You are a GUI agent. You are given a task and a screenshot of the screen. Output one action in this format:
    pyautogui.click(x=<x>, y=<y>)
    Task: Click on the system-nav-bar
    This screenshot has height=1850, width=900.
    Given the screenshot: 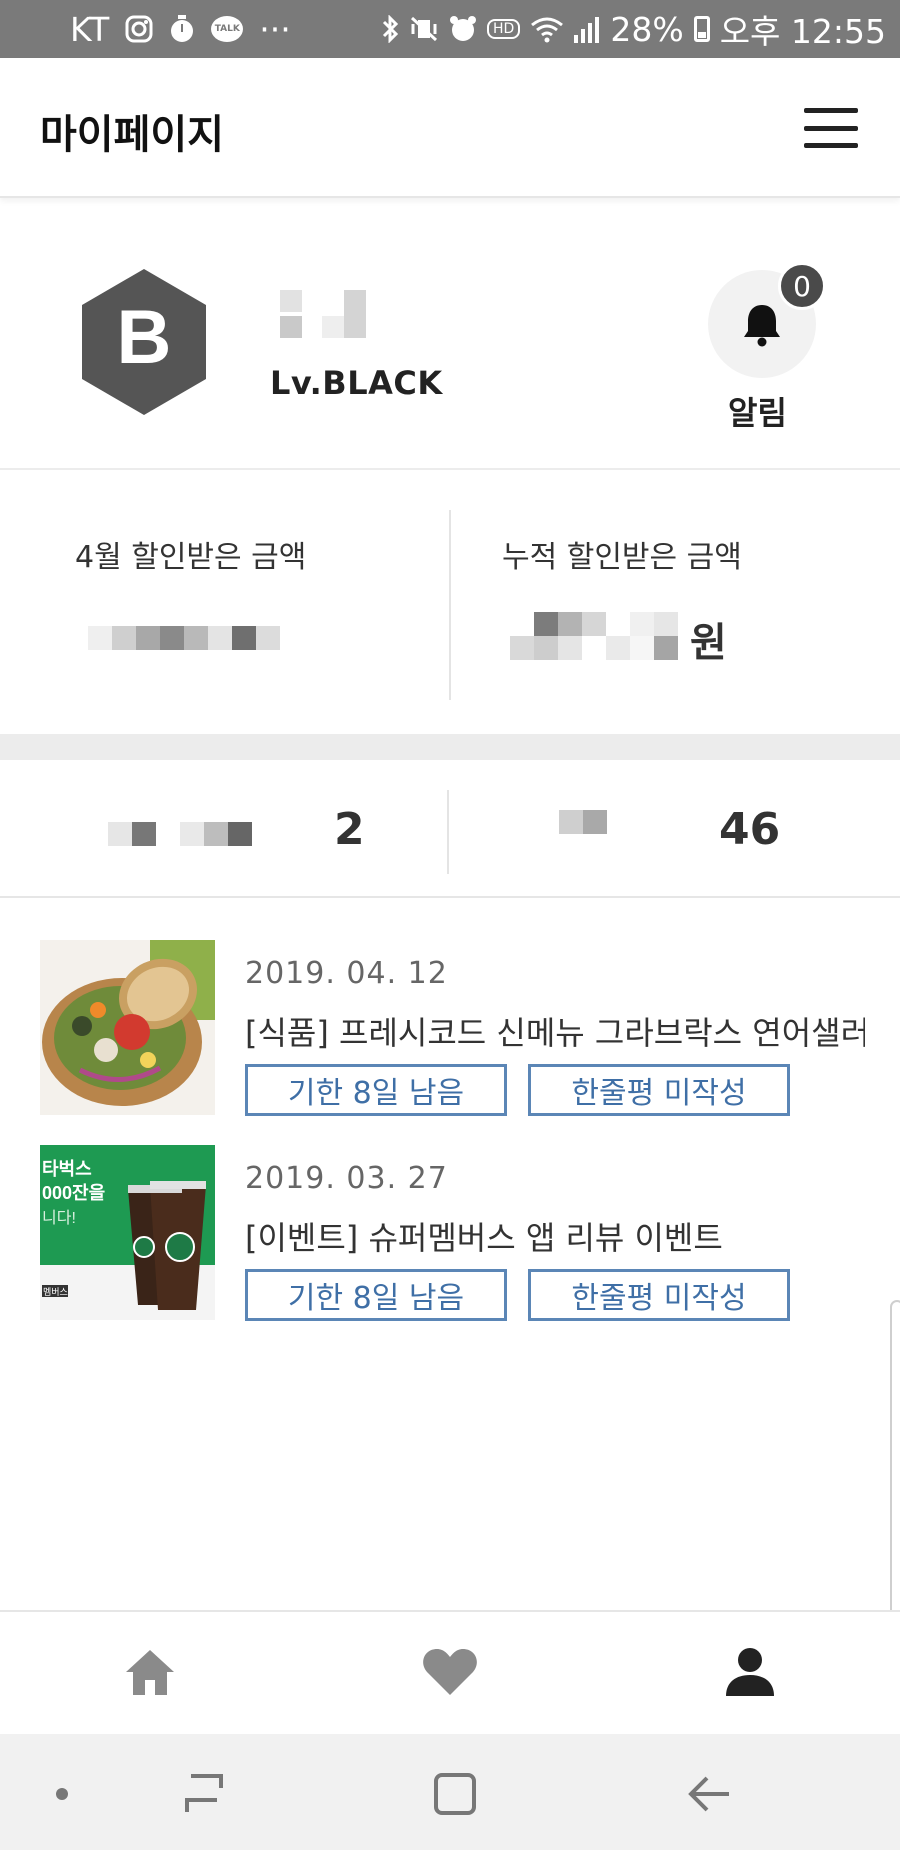 What is the action you would take?
    pyautogui.click(x=450, y=1792)
    